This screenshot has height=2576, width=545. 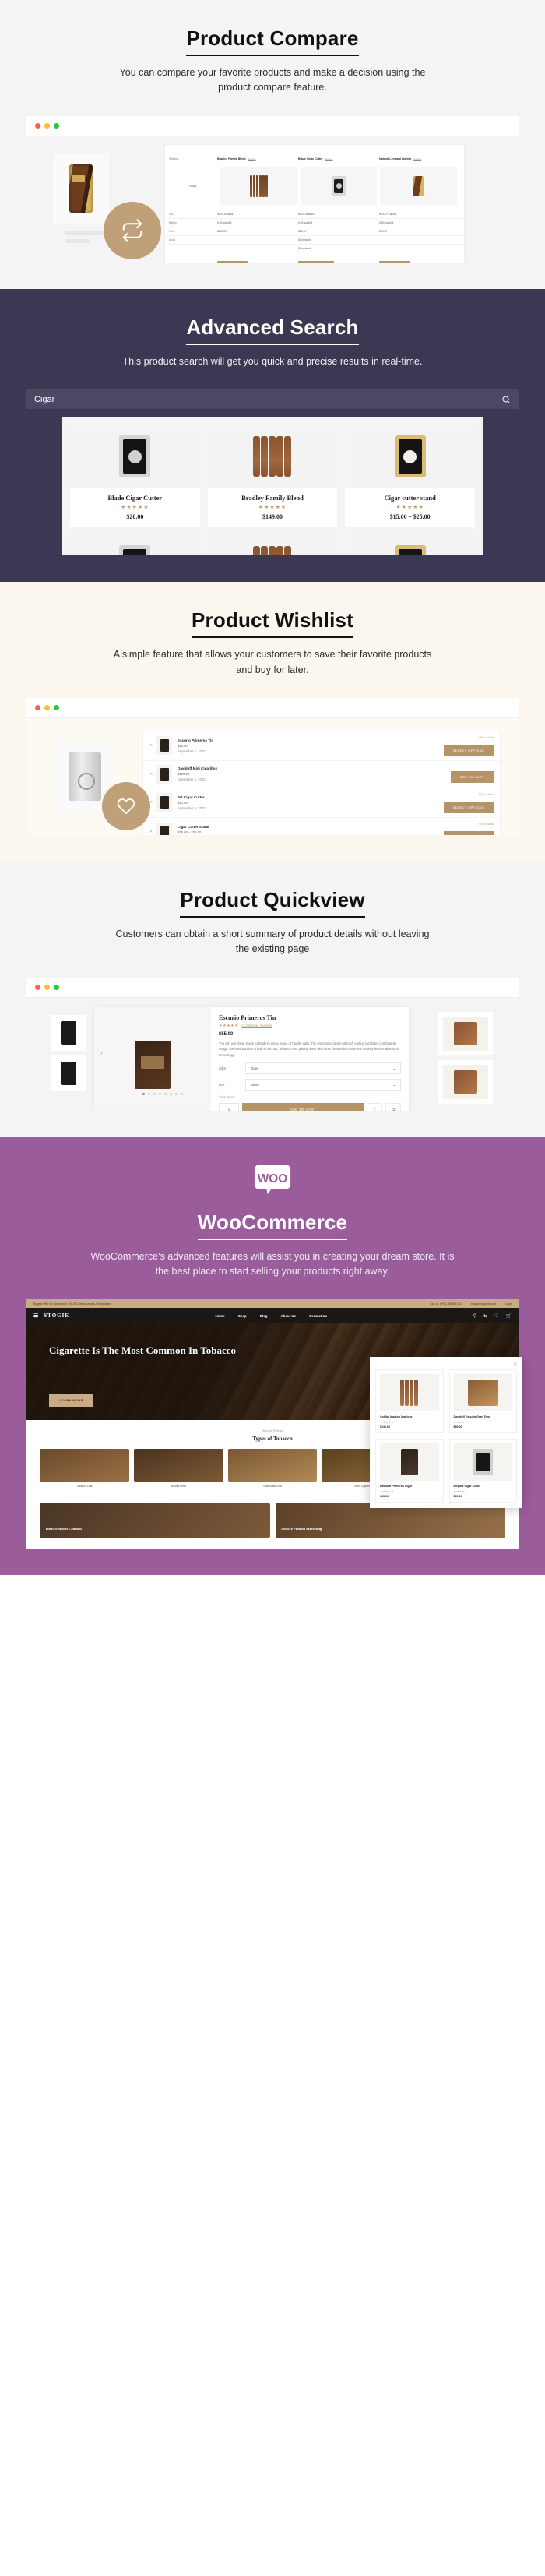 What do you see at coordinates (178, 1468) in the screenshot?
I see `type-card: Bundle Lead` at bounding box center [178, 1468].